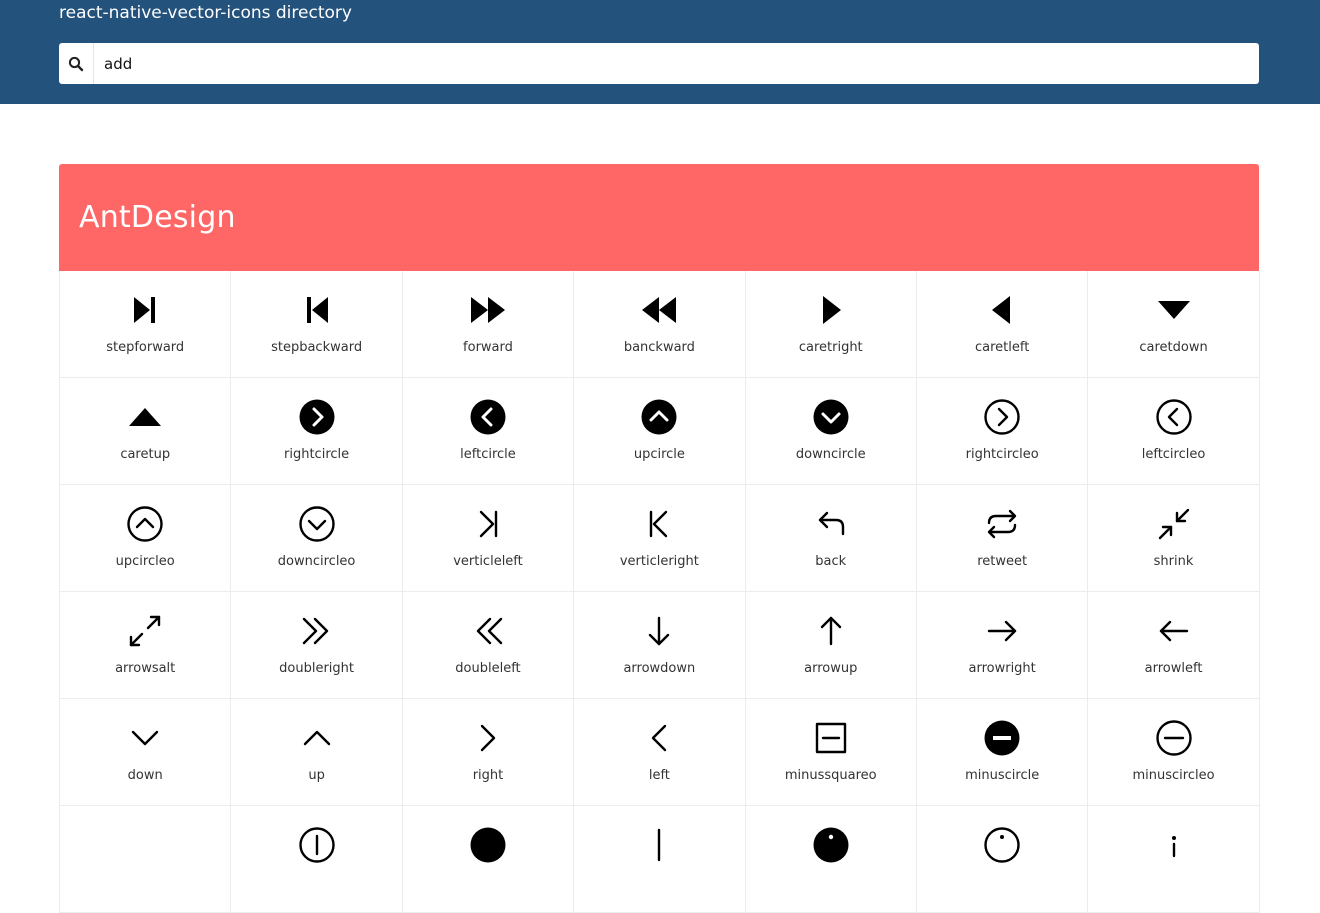  What do you see at coordinates (831, 431) in the screenshot?
I see `icon-tile-downcircle: downcircle` at bounding box center [831, 431].